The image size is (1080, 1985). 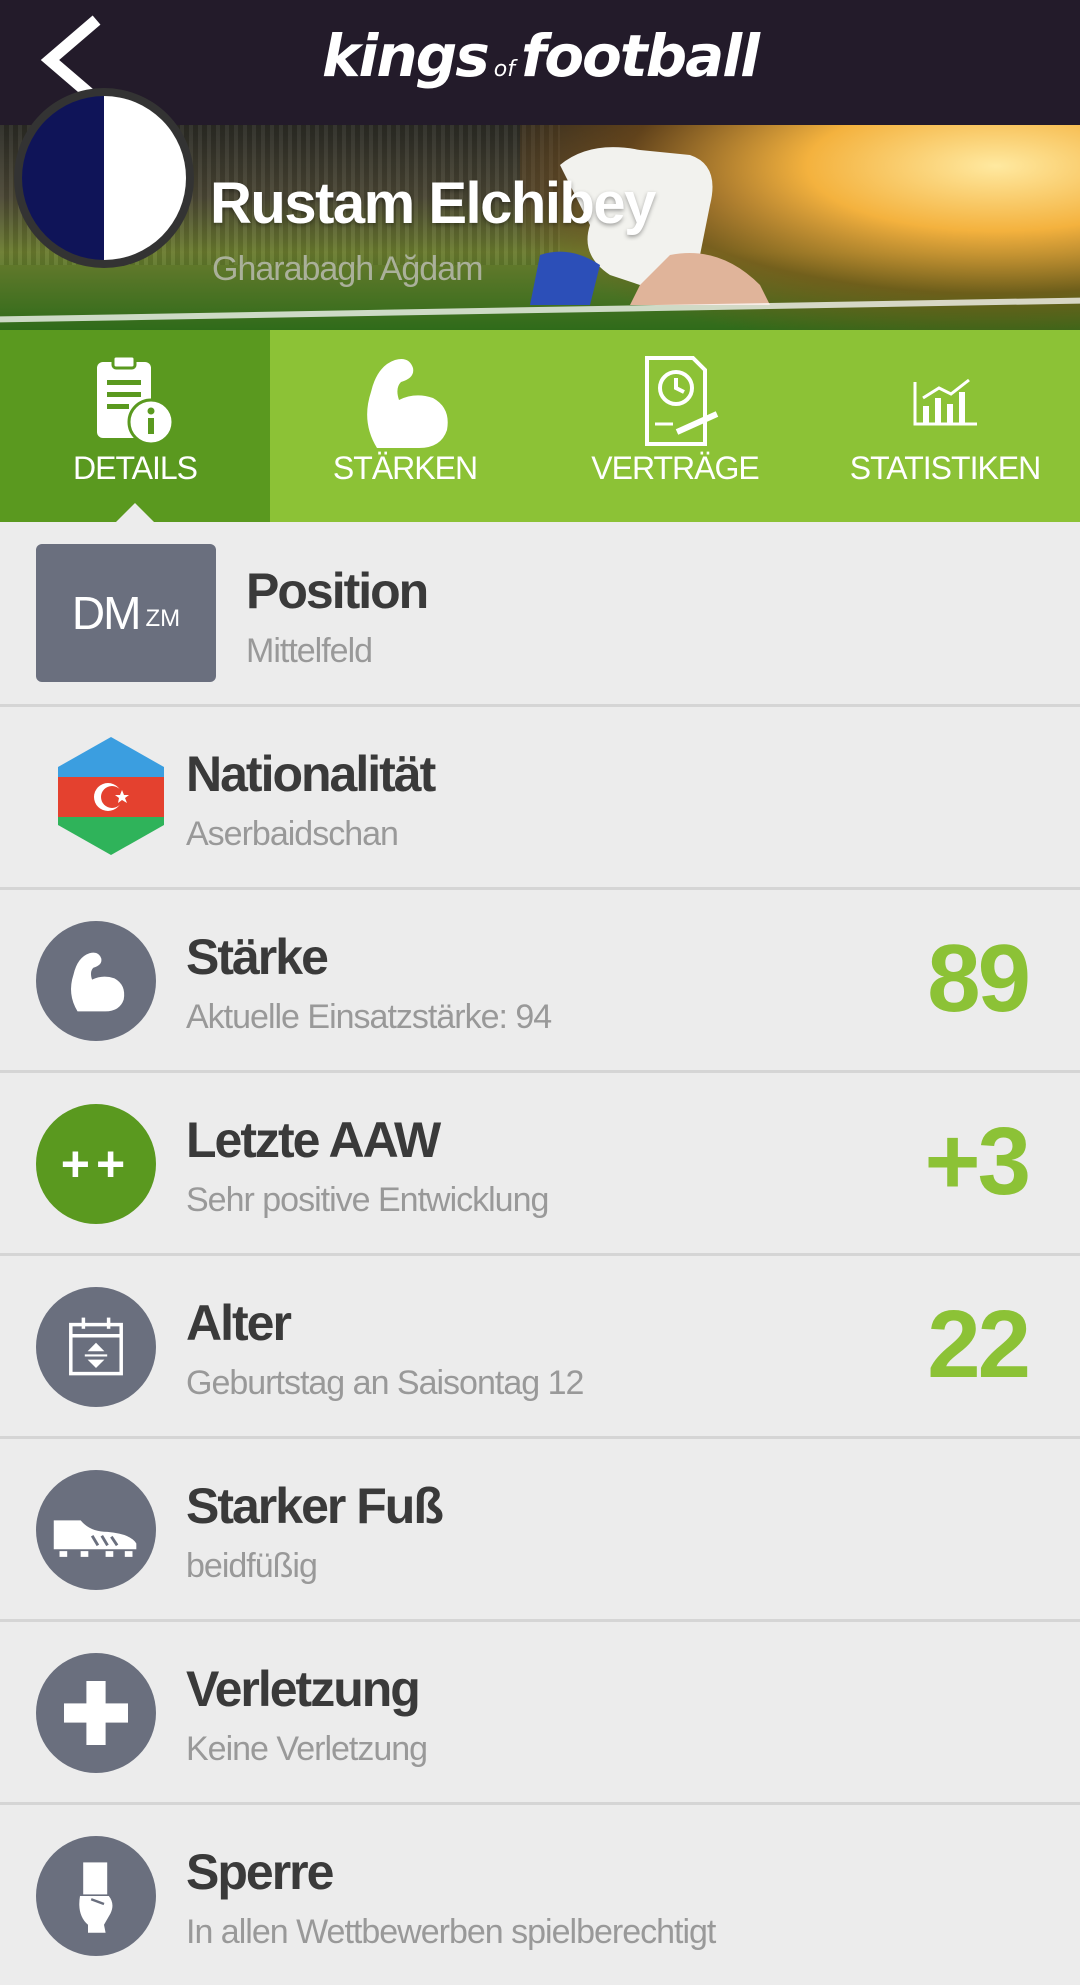 What do you see at coordinates (540, 797) in the screenshot?
I see `detail-row-nationality: Nationalität Aserbaidschan` at bounding box center [540, 797].